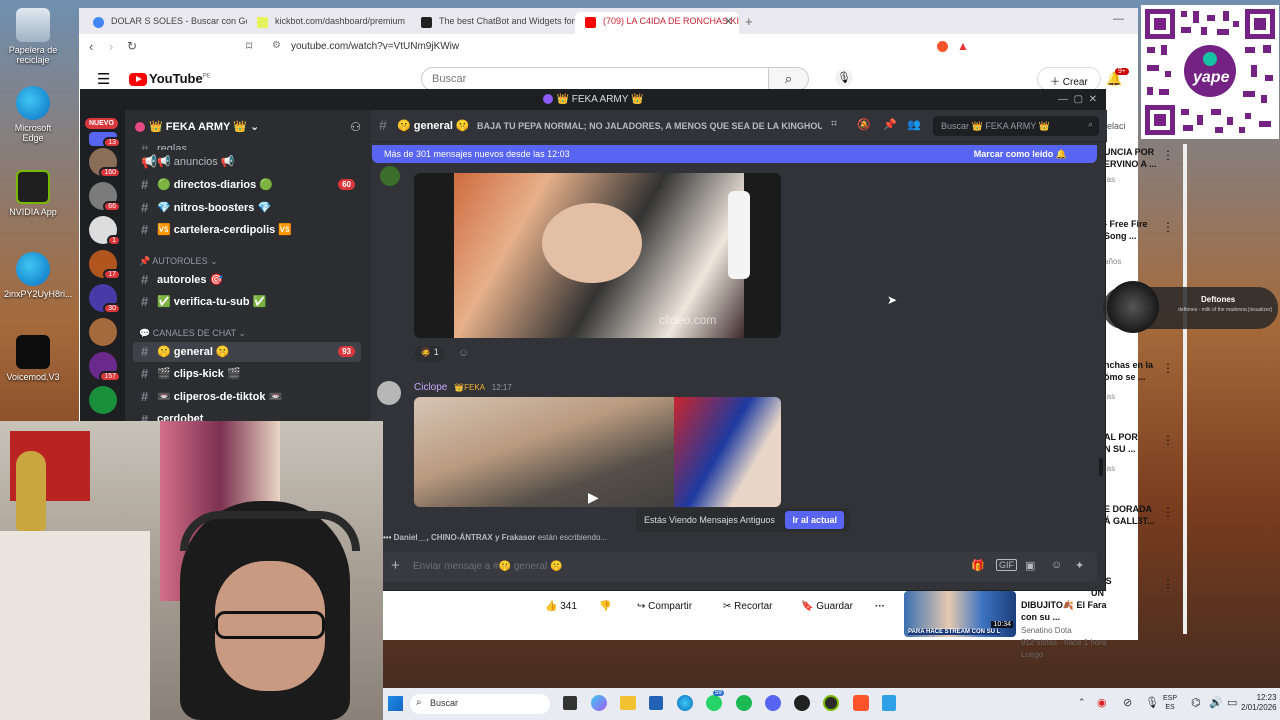  I want to click on recommendation-2: - Free Fire Song ... años, so click(1134, 243).